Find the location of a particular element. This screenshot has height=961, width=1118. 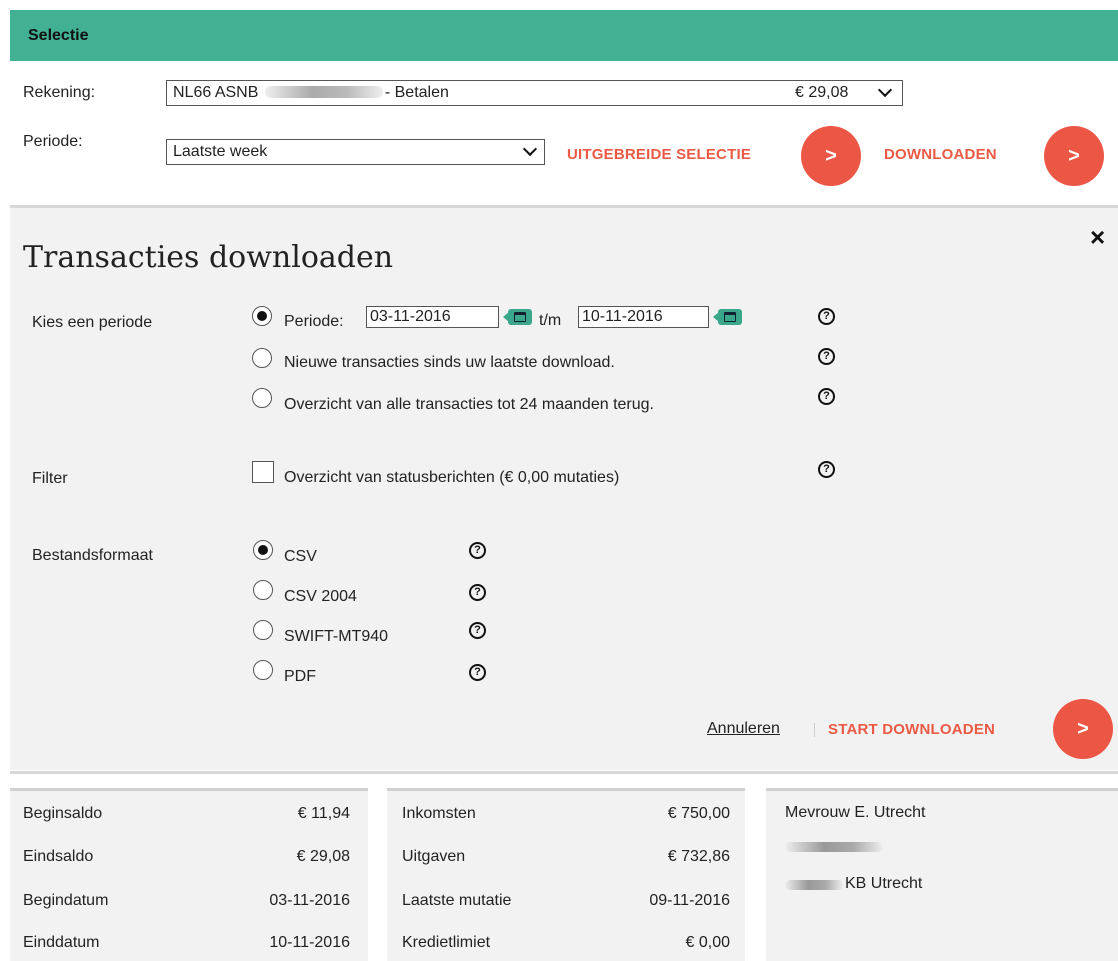

account-holder-name: Mevrouw E. Utrecht is located at coordinates (855, 812).